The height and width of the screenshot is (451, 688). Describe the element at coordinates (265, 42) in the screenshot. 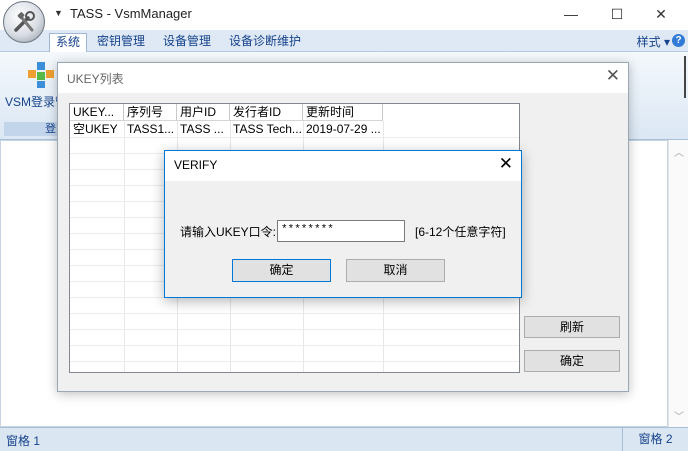

I see `tab-device-diagnostics: 设备诊断维护` at that location.